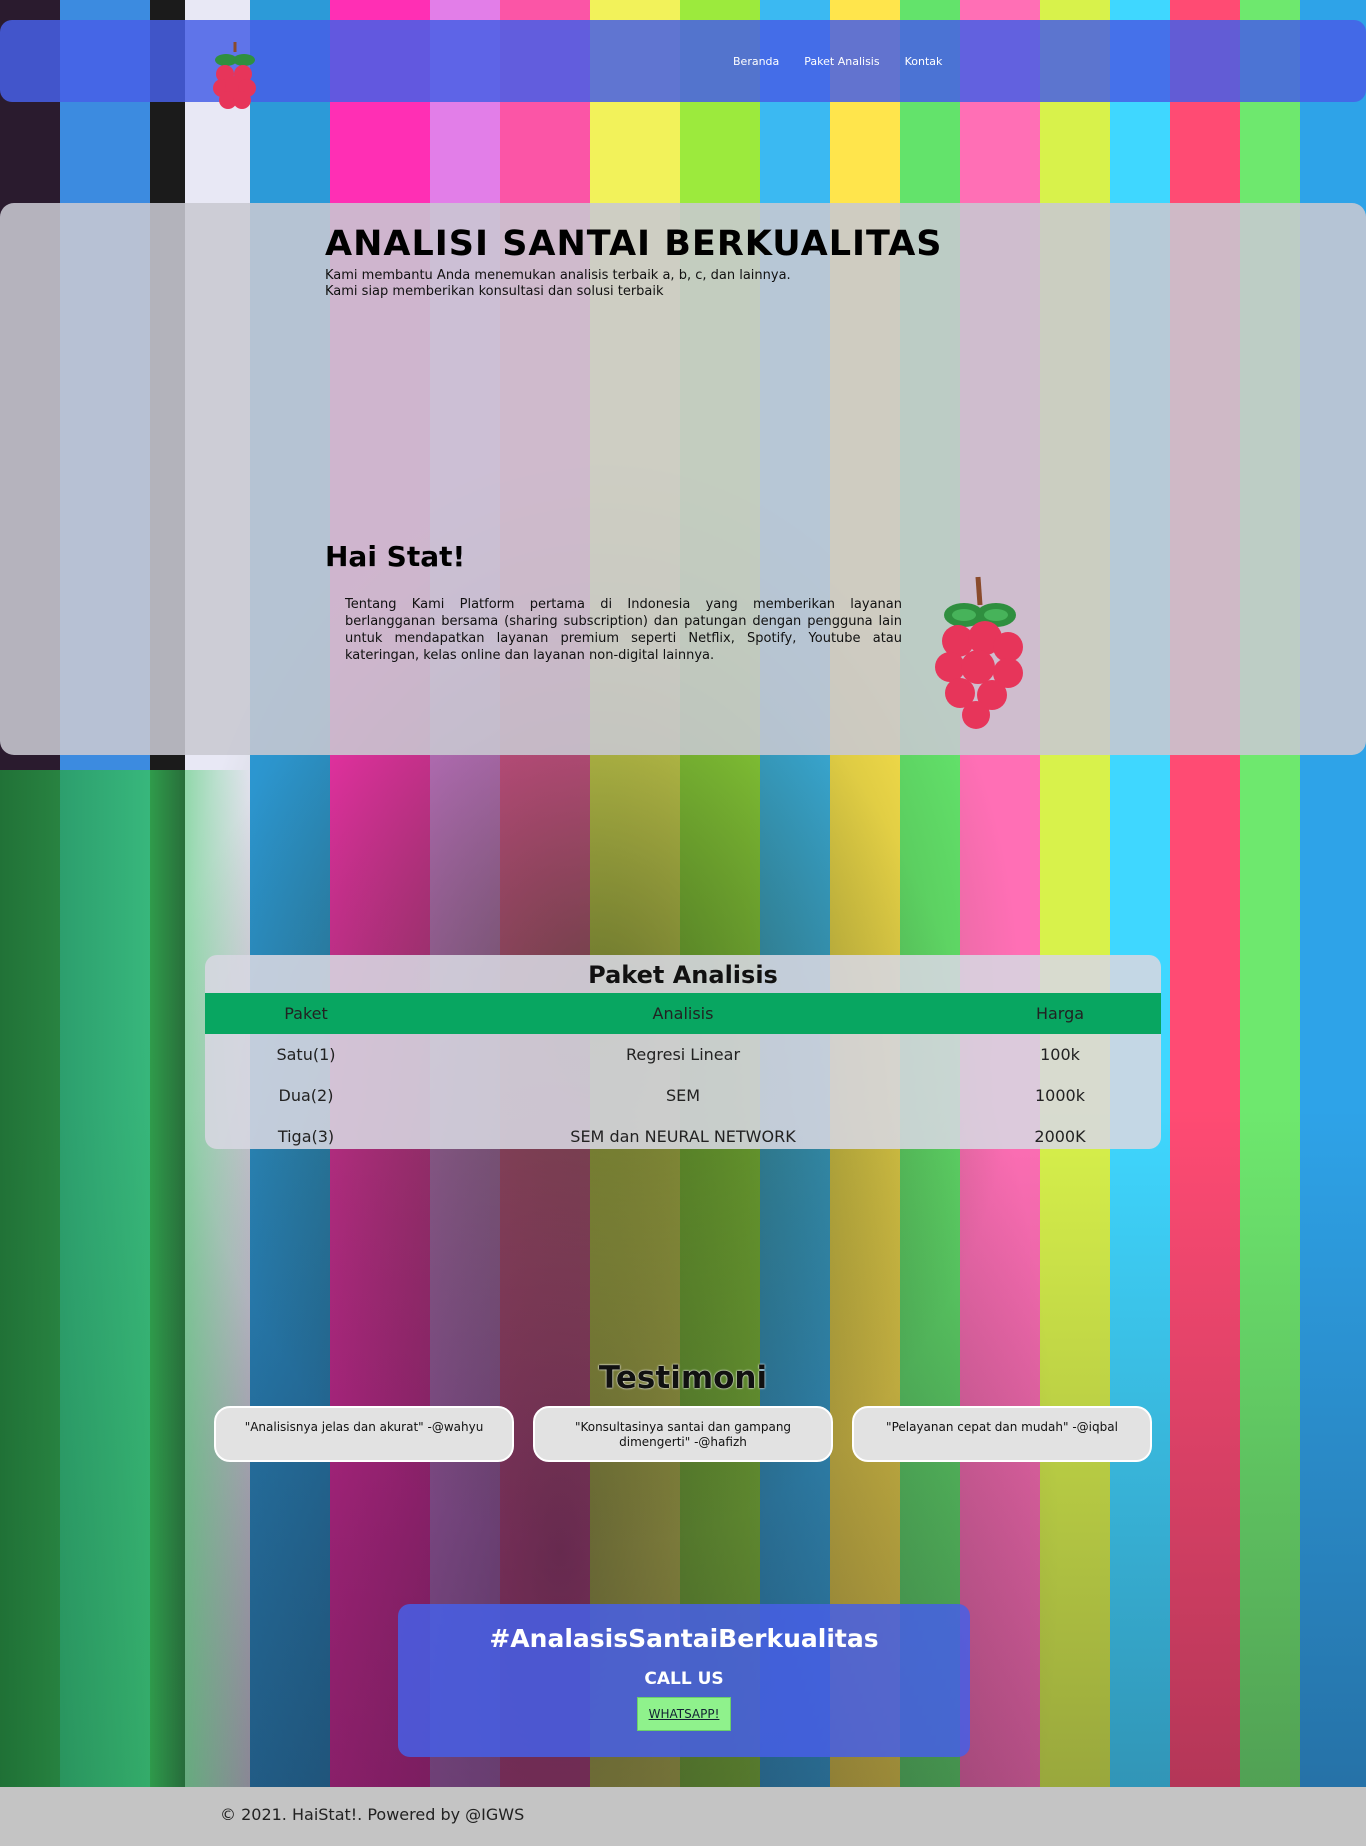  What do you see at coordinates (125, 1280) in the screenshot?
I see `background-decoration` at bounding box center [125, 1280].